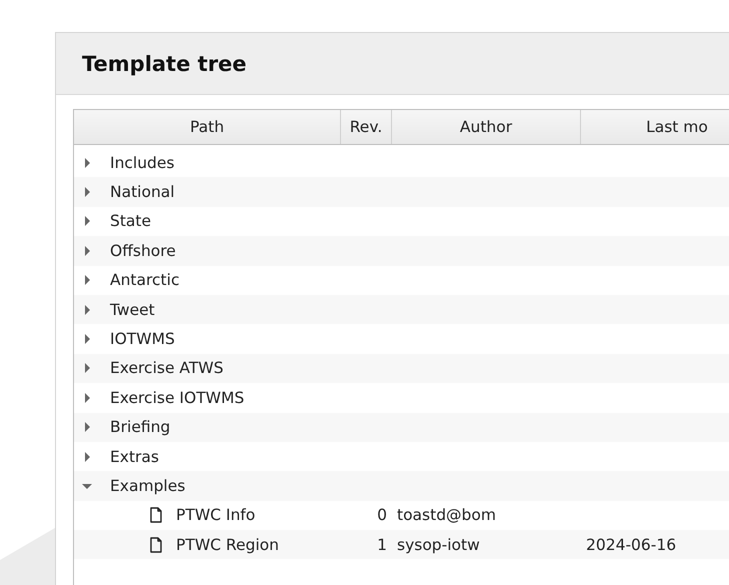  What do you see at coordinates (207, 127) in the screenshot?
I see `column-header: Path` at bounding box center [207, 127].